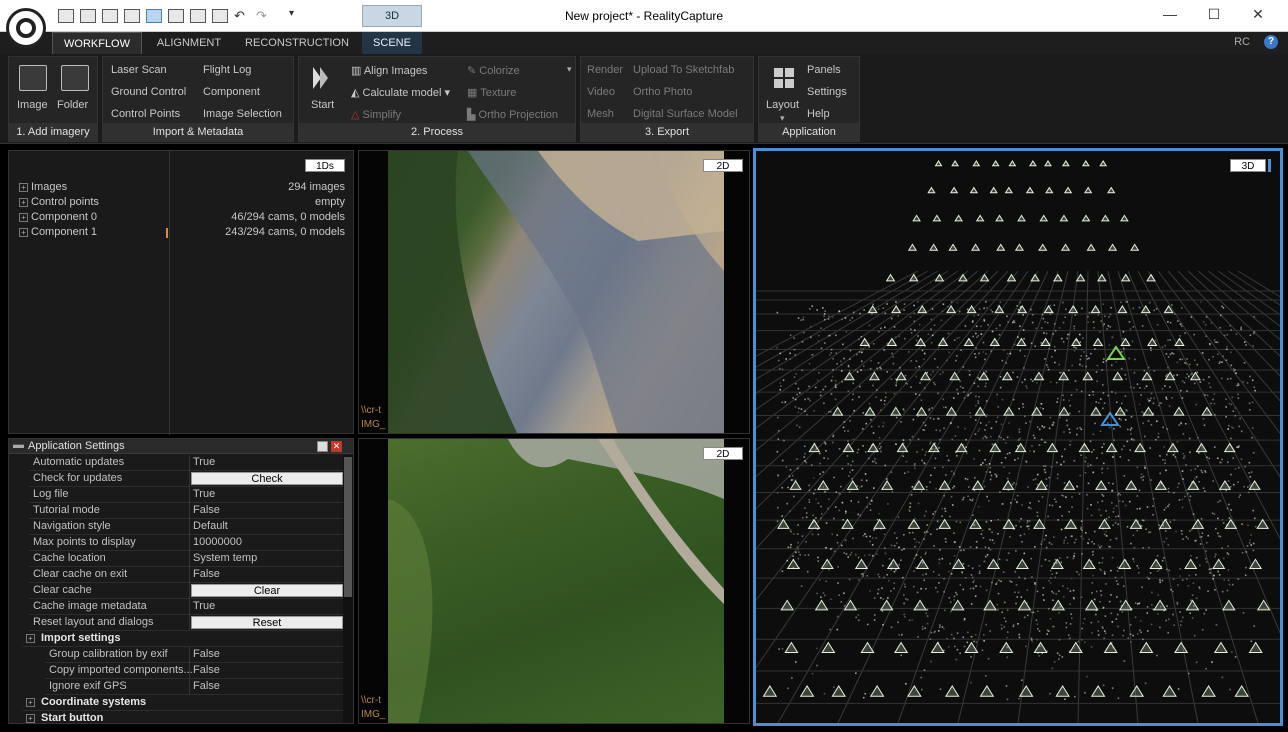 The height and width of the screenshot is (732, 1288). I want to click on control-points-button: Control Points, so click(145, 114).